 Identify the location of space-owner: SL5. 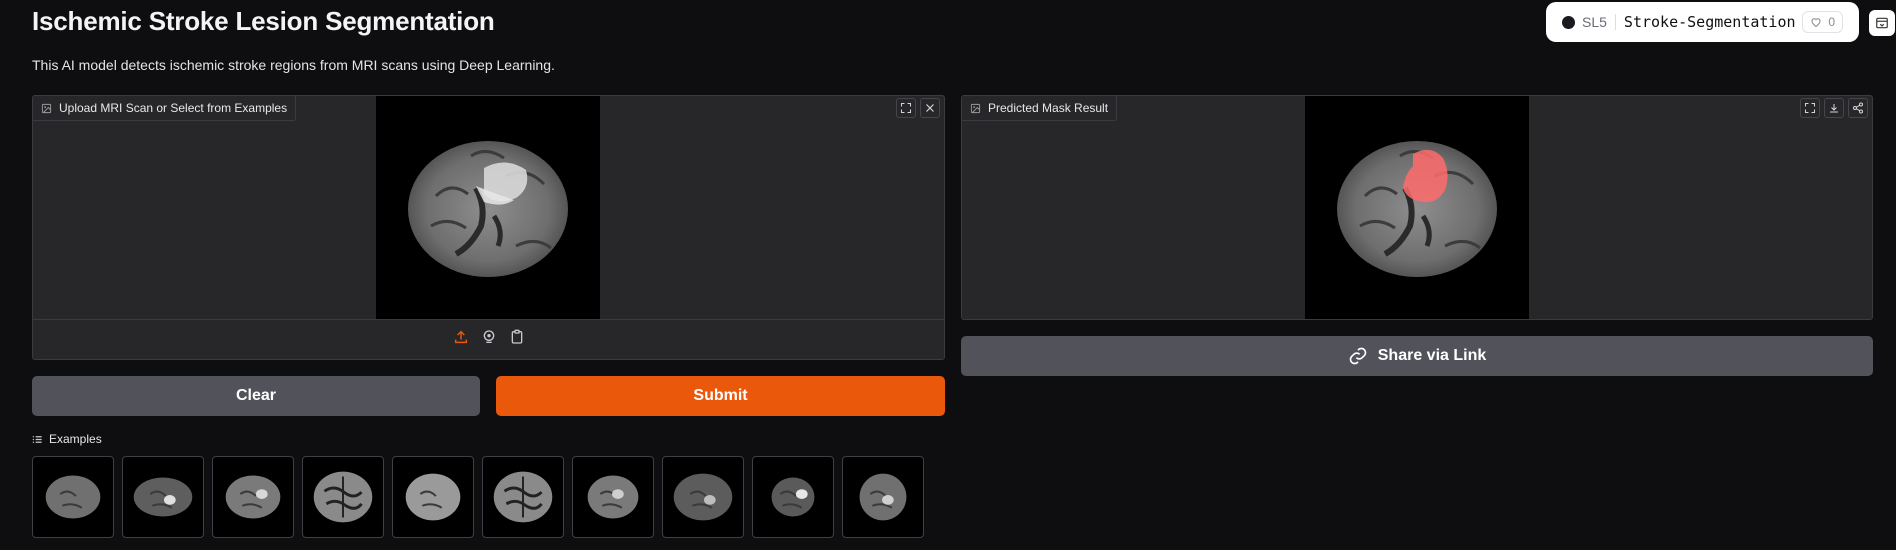
(1599, 22).